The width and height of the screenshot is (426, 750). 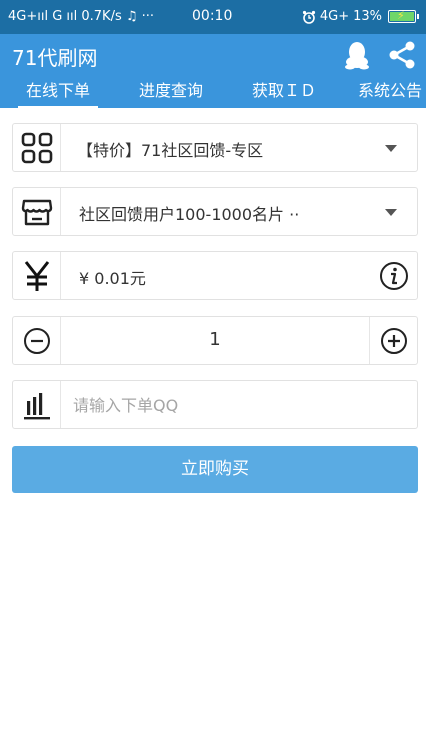 I want to click on store-icon, so click(x=37, y=211).